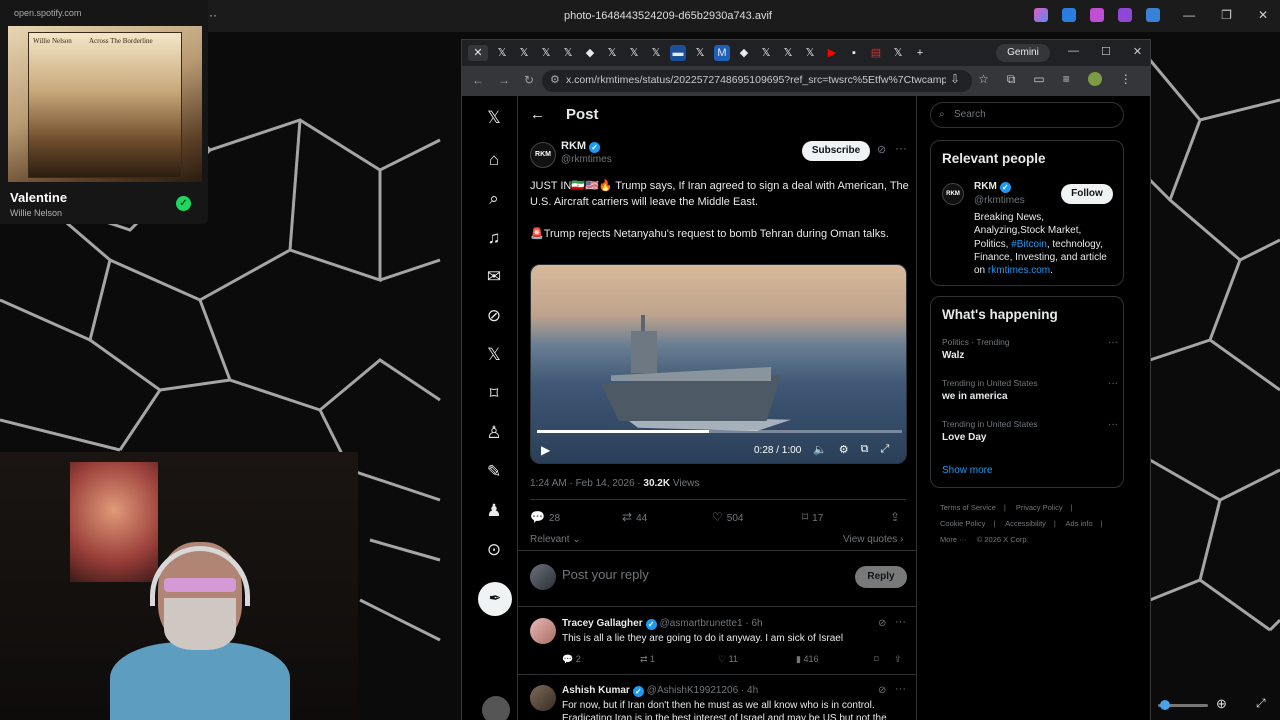 The width and height of the screenshot is (1280, 720). Describe the element at coordinates (727, 517) in the screenshot. I see `like-action: ♡ 504` at that location.